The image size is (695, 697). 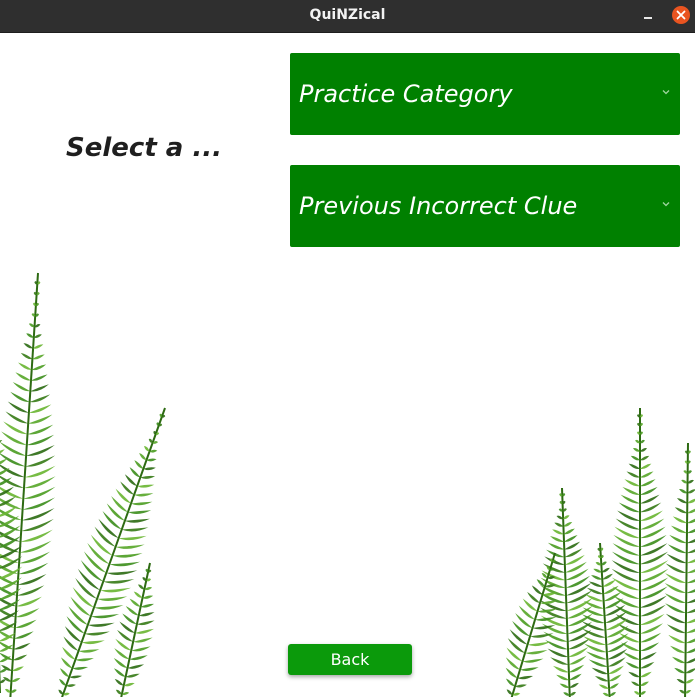 What do you see at coordinates (83, 484) in the screenshot?
I see `fern-left-icon` at bounding box center [83, 484].